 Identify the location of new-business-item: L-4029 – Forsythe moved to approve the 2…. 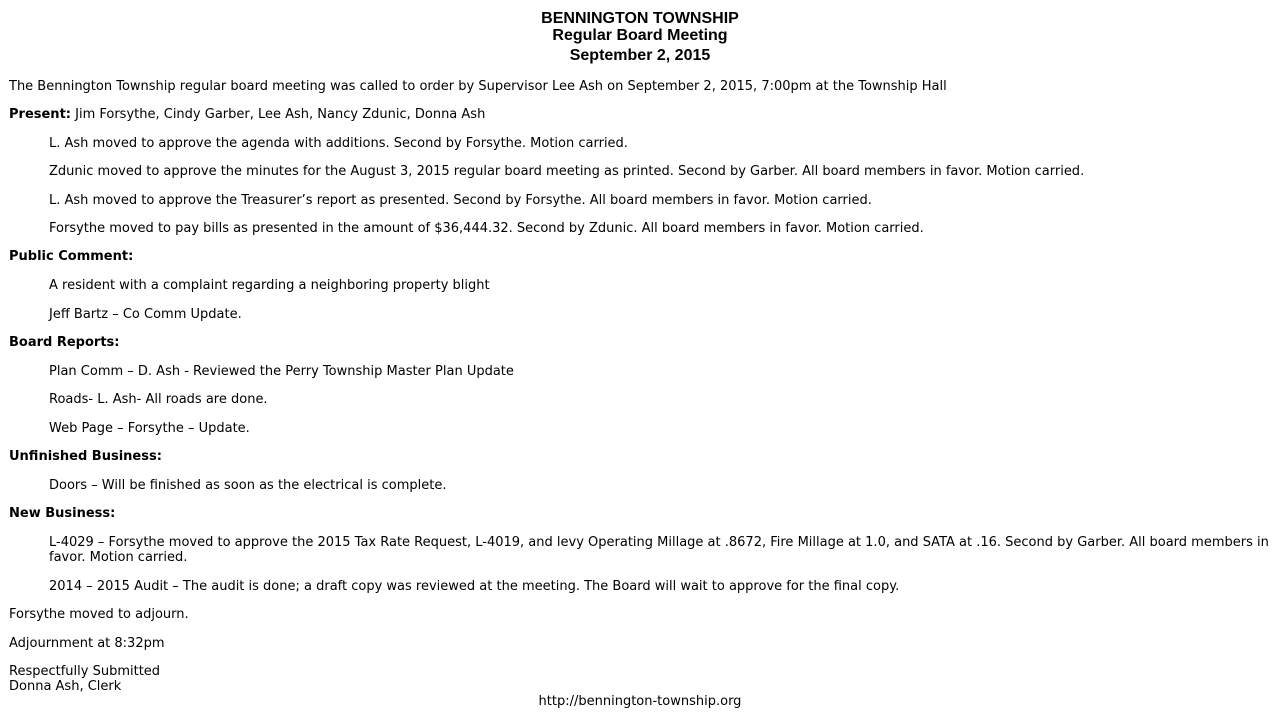
(659, 550).